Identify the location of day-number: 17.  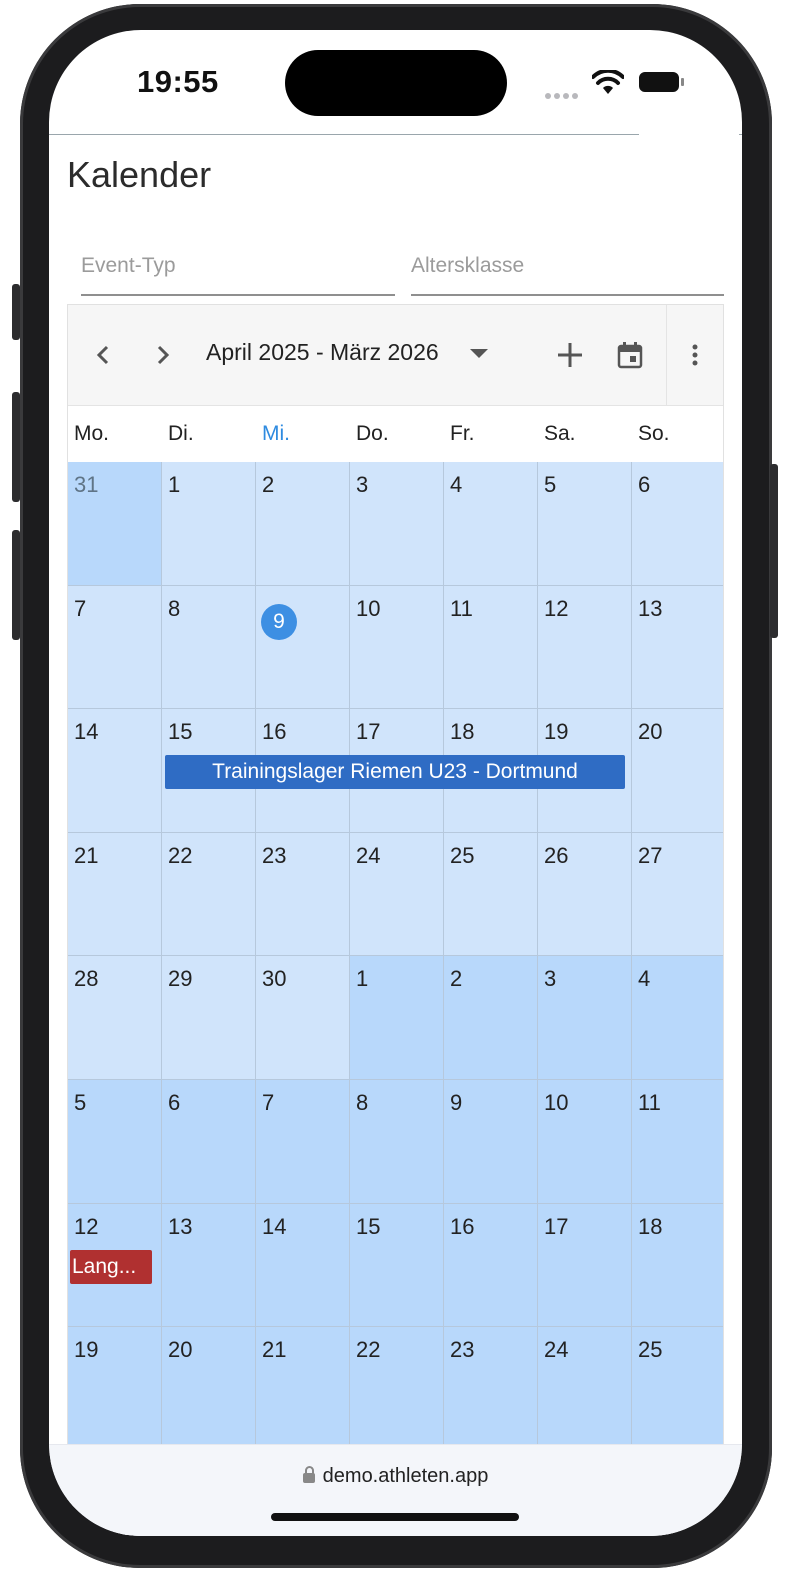
(368, 732).